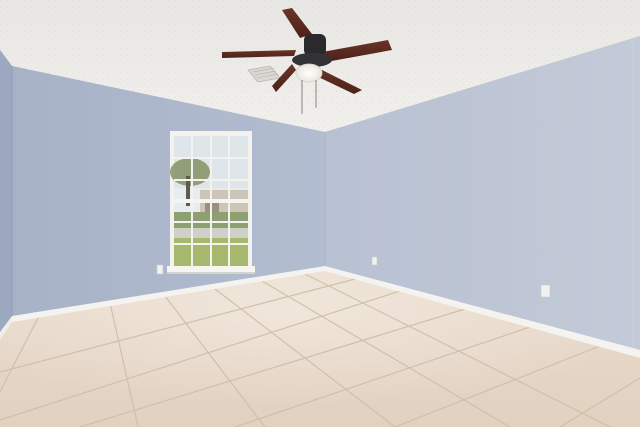 This screenshot has width=640, height=427. Describe the element at coordinates (211, 202) in the screenshot. I see `window-icon` at that location.